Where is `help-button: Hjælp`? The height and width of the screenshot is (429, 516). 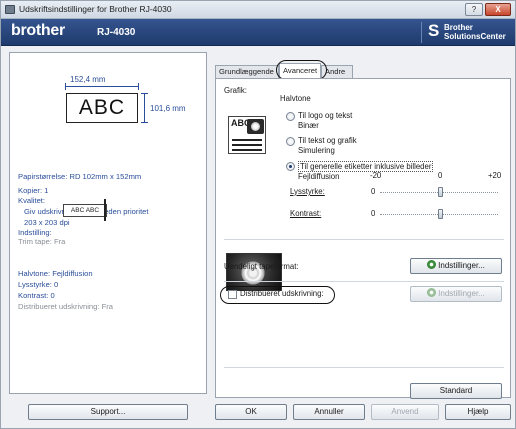 help-button: Hjælp is located at coordinates (478, 412).